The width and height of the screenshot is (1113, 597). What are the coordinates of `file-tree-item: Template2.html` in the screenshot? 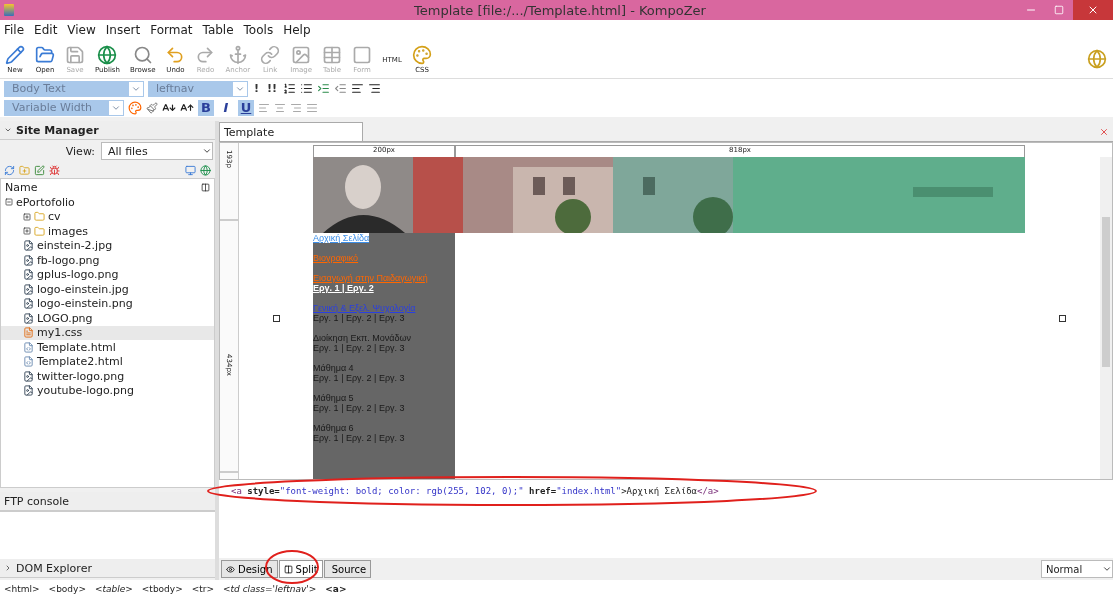 It's located at (107, 361).